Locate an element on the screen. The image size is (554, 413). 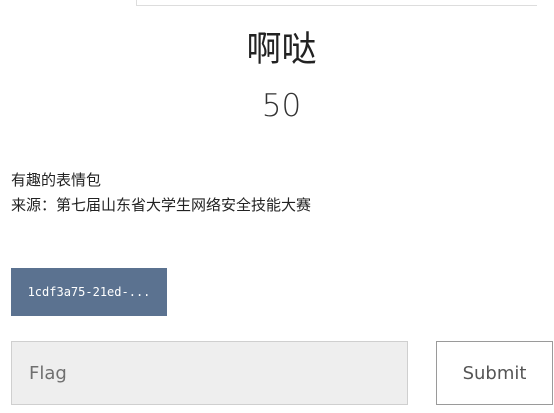
description-line: 有趣的表情包 is located at coordinates (56, 180).